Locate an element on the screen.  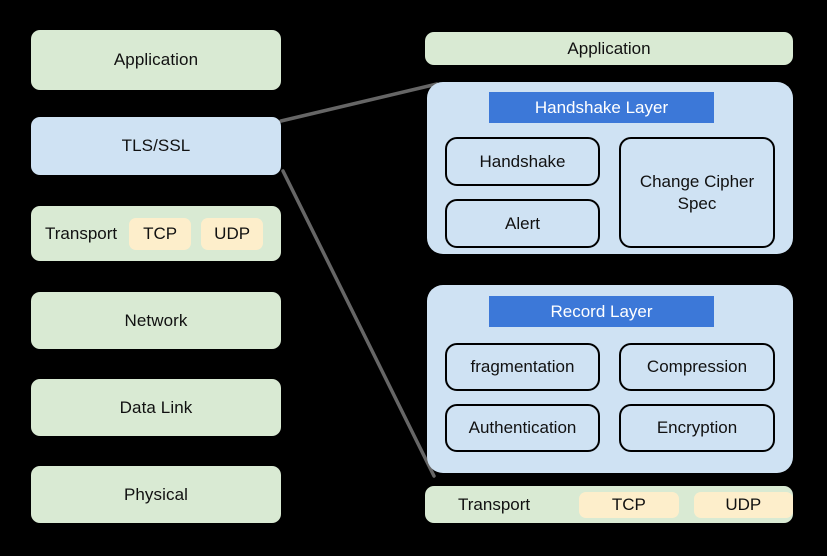
right-application-bar: Application is located at coordinates (609, 48).